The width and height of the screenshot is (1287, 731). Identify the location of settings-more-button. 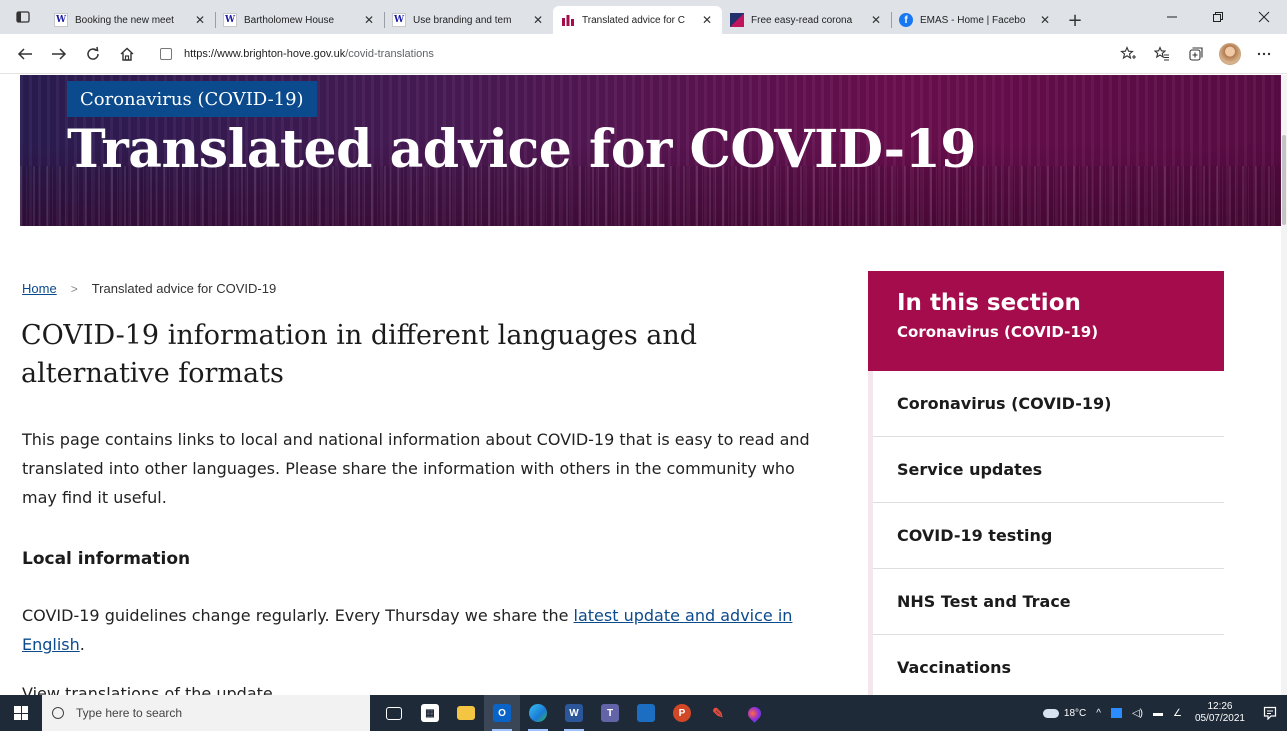
(1264, 54).